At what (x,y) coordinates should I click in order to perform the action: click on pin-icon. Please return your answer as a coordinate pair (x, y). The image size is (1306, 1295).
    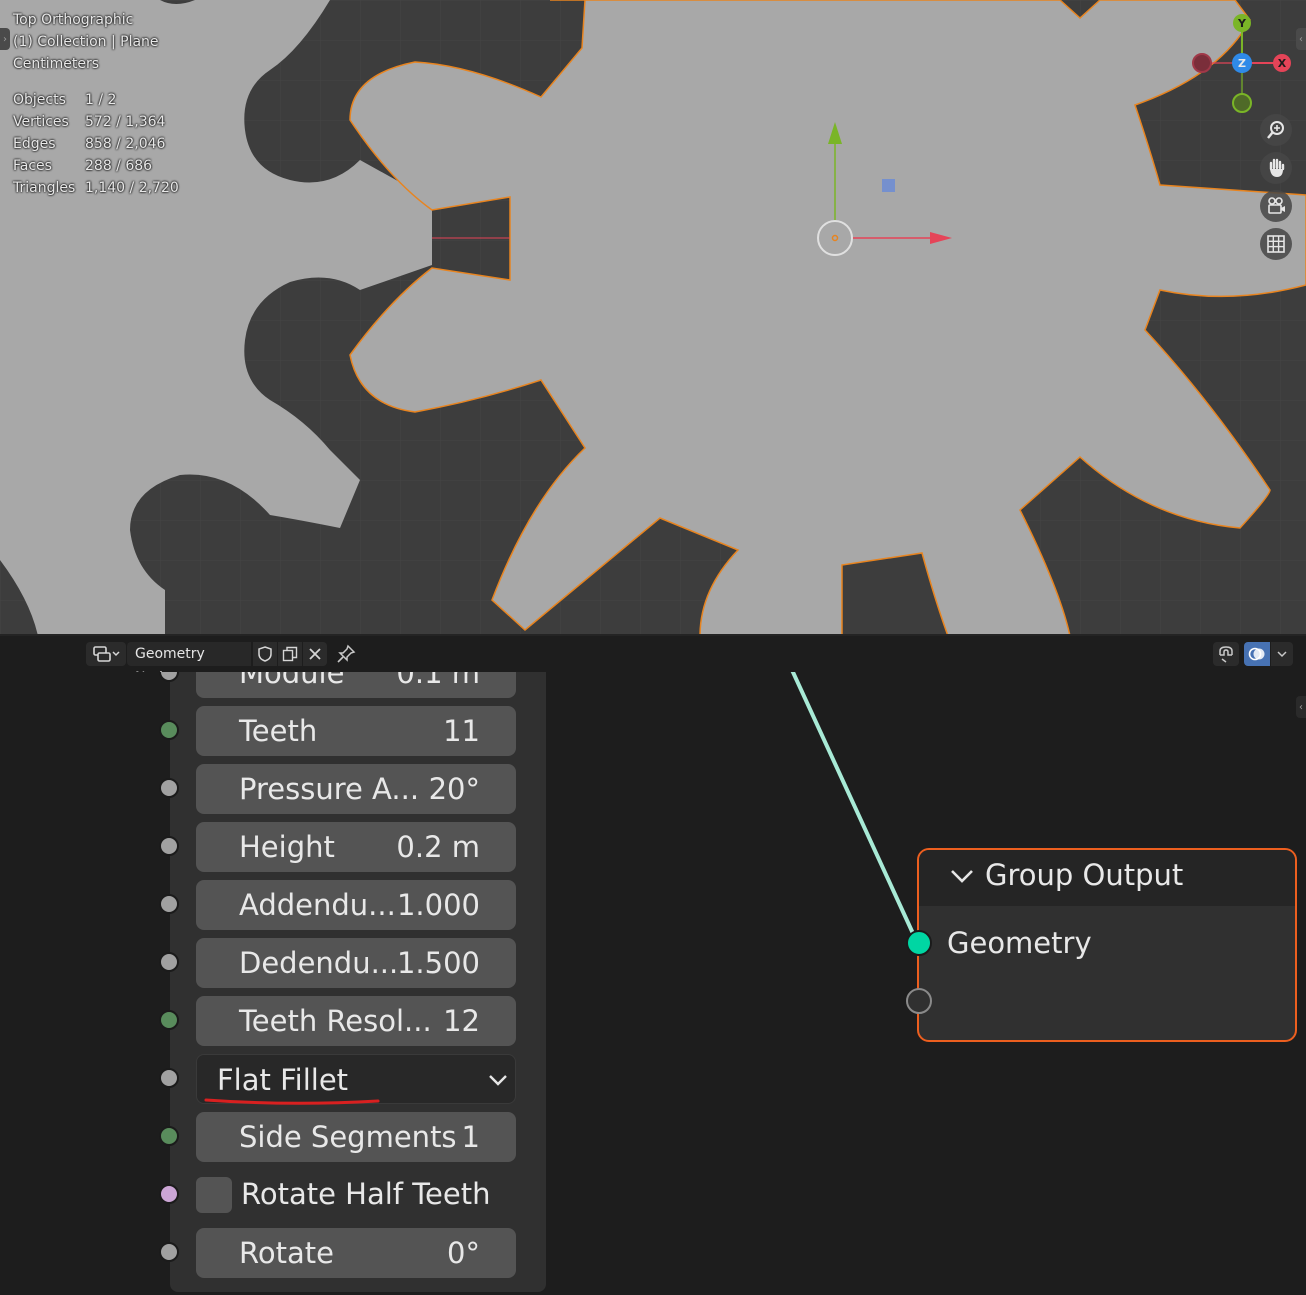
    Looking at the image, I should click on (346, 653).